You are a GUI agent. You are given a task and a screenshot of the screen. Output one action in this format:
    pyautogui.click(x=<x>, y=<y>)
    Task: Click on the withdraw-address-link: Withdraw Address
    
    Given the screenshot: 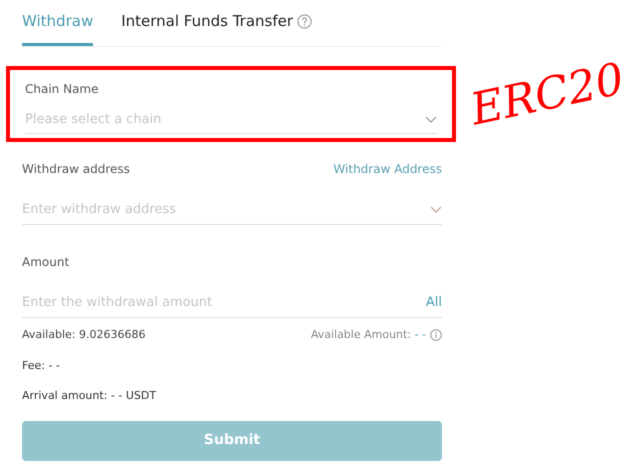 What is the action you would take?
    pyautogui.click(x=387, y=169)
    